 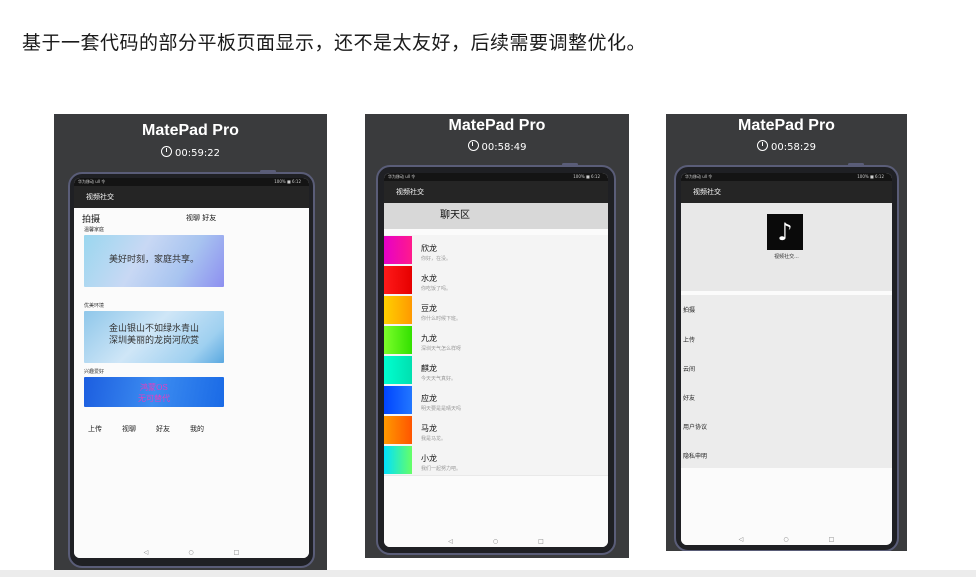 I want to click on banner-environment: 金山银山不如绿水青山 深圳美丽的龙岗河欣赏, so click(x=154, y=337).